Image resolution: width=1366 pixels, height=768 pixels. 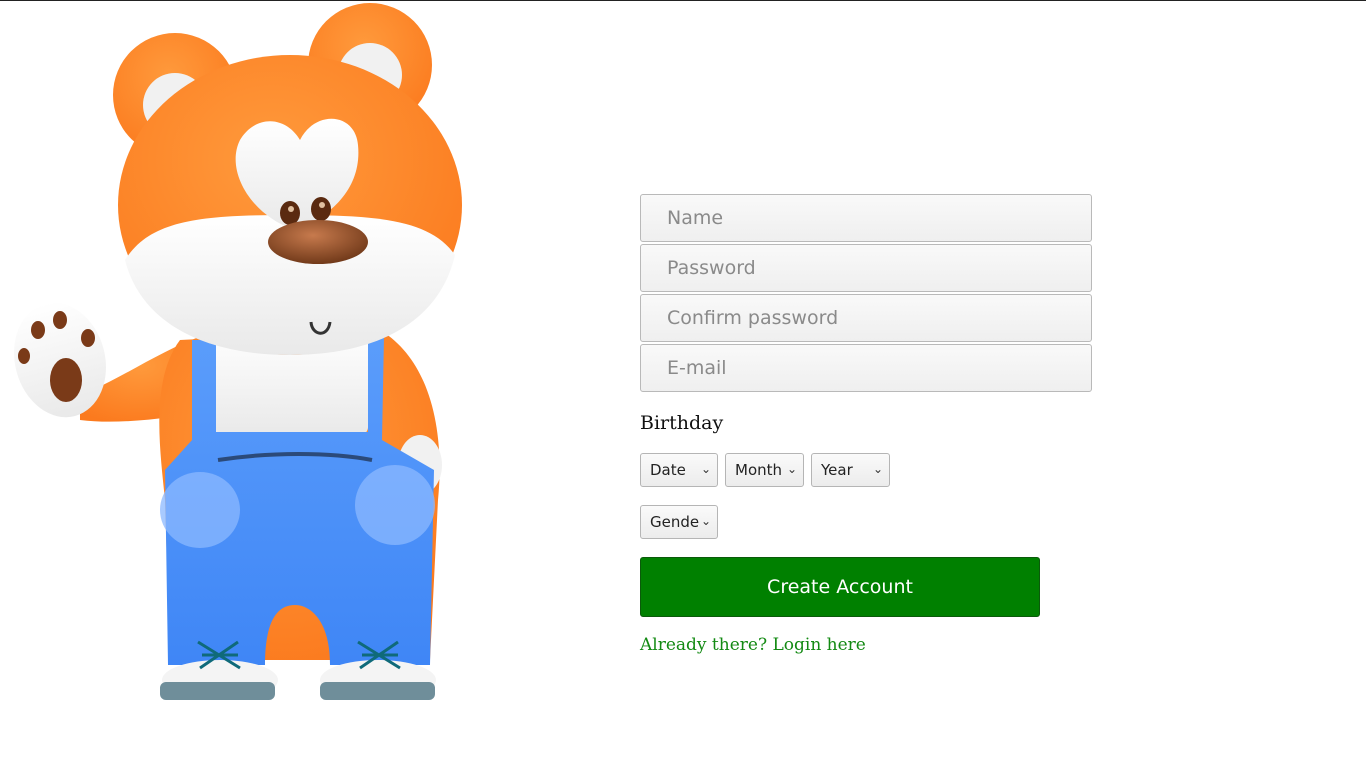 What do you see at coordinates (866, 645) in the screenshot?
I see `login-link: Already there? Login here` at bounding box center [866, 645].